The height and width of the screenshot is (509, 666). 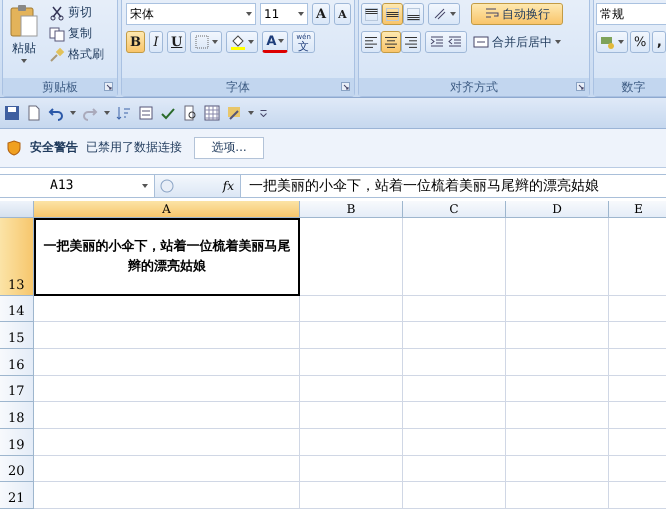 What do you see at coordinates (17, 442) in the screenshot?
I see `row-header: 19` at bounding box center [17, 442].